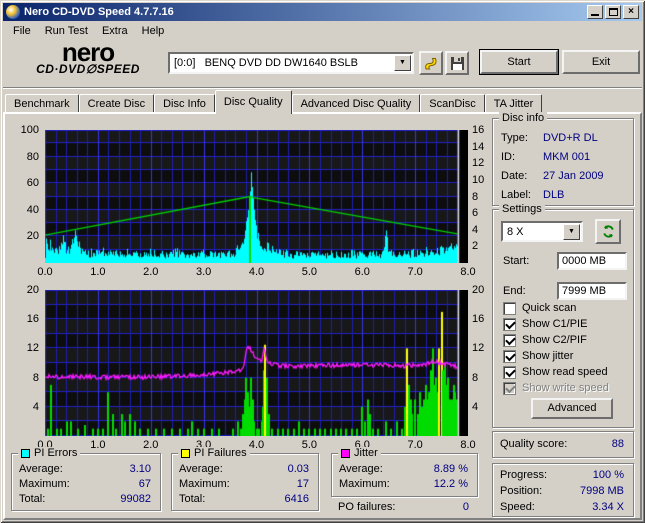 Image resolution: width=645 pixels, height=523 pixels. I want to click on menu-help: Help, so click(153, 31).